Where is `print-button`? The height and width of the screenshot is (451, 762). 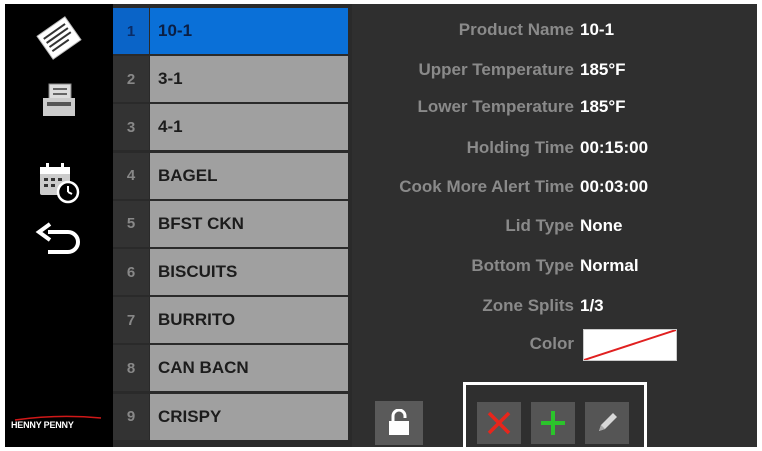 print-button is located at coordinates (59, 100).